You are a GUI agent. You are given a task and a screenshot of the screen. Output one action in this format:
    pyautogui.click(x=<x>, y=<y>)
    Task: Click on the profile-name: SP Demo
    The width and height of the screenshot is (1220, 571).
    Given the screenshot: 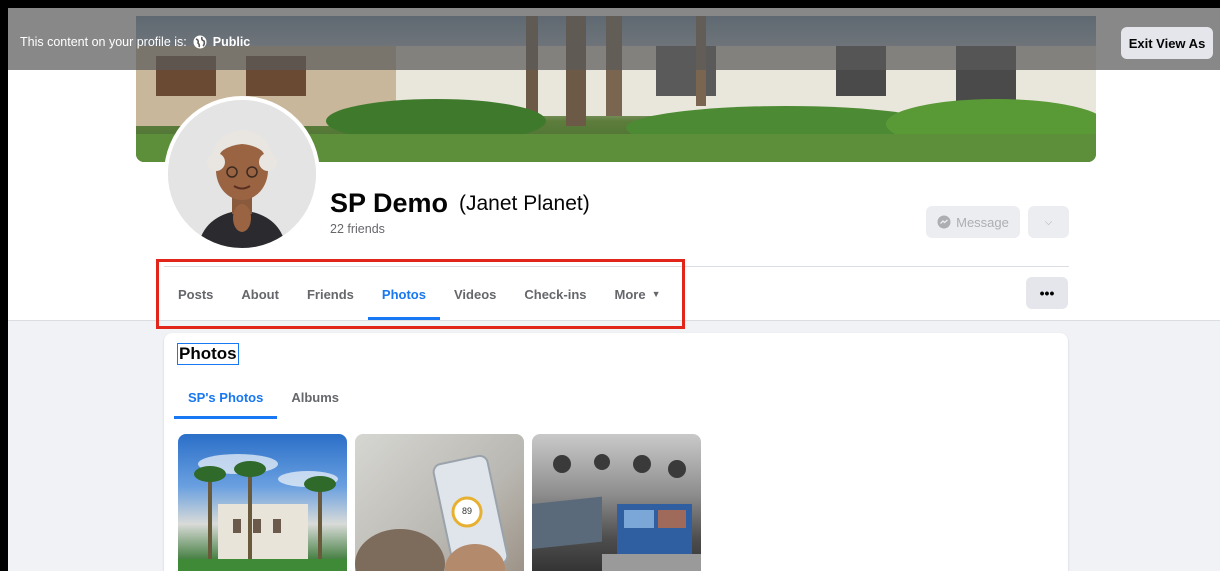 What is the action you would take?
    pyautogui.click(x=389, y=203)
    